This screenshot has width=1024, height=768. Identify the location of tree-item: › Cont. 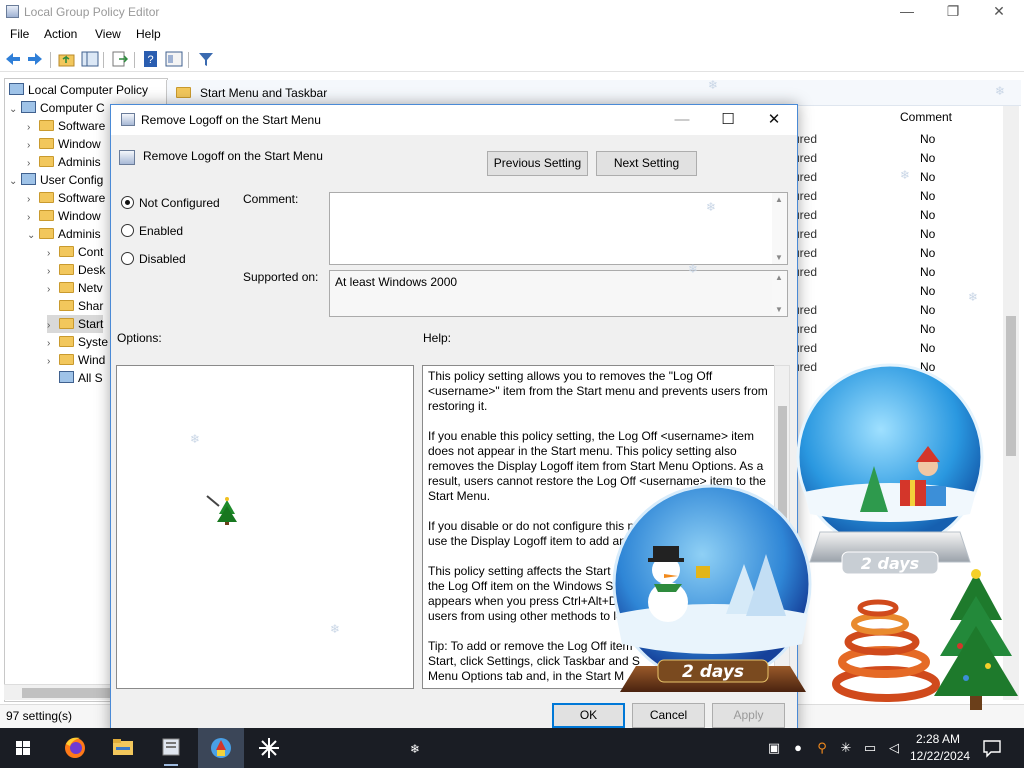
(75, 252).